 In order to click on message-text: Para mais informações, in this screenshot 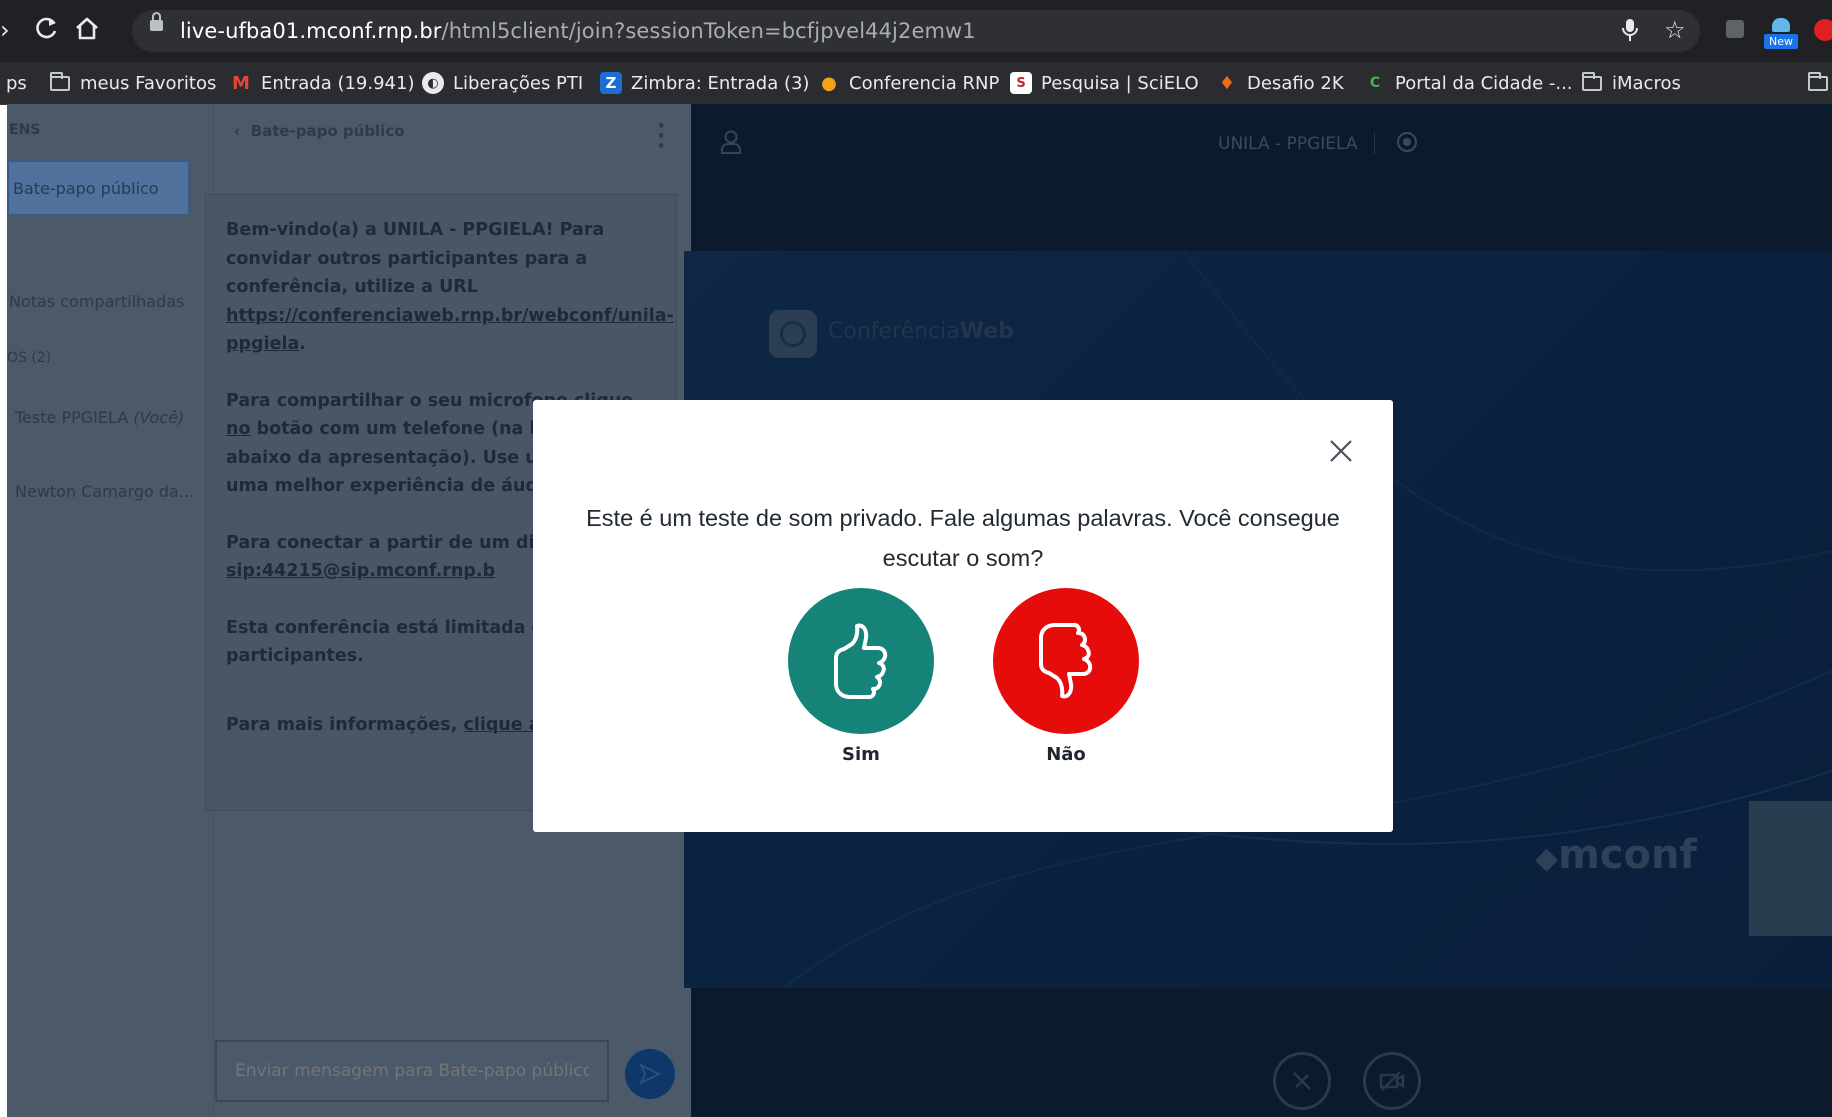, I will do `click(345, 724)`.